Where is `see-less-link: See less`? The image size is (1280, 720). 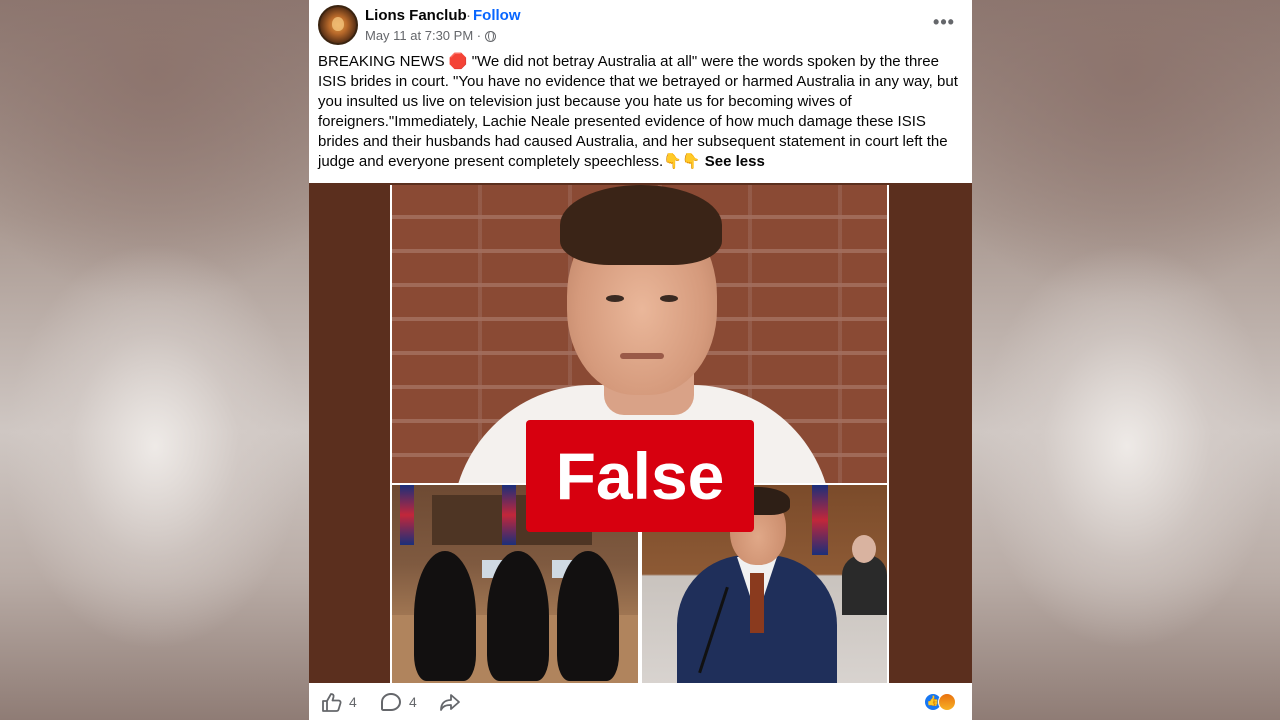
see-less-link: See less is located at coordinates (735, 161).